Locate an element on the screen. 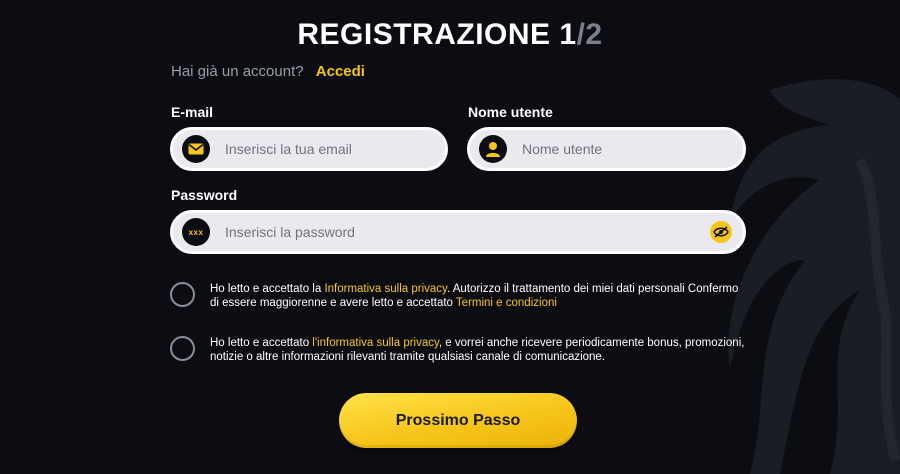 This screenshot has width=900, height=474. username-field-wrapper is located at coordinates (606, 149).